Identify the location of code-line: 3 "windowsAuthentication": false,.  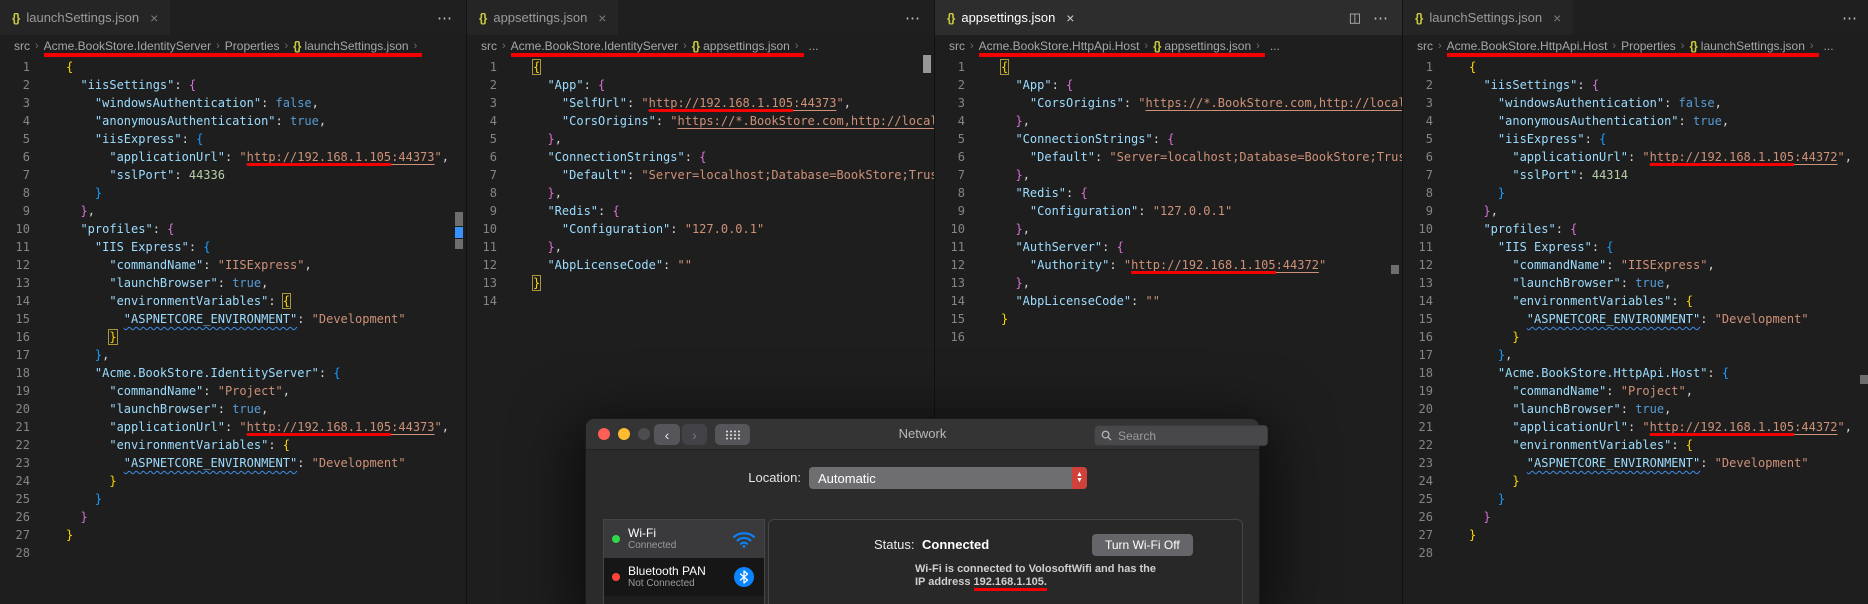
(226, 103).